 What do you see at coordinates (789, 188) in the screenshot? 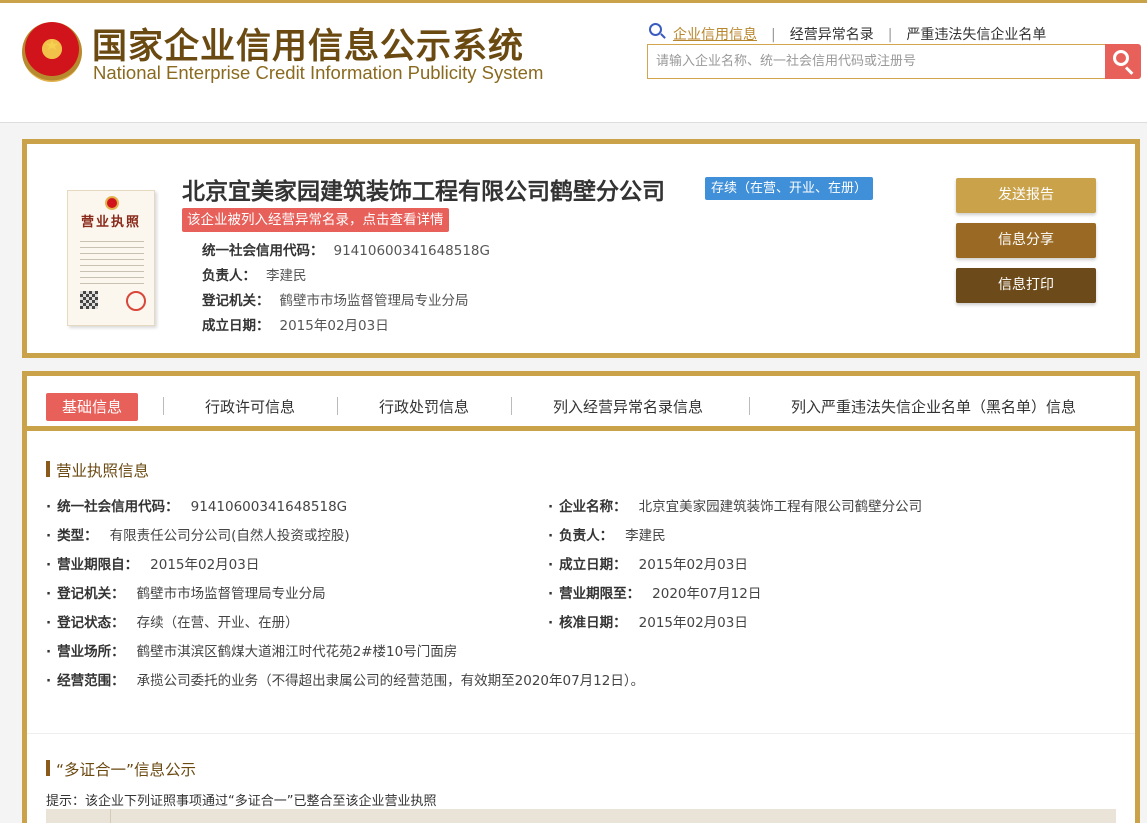
I see `status-badge: 存续（在营、开业、在册）` at bounding box center [789, 188].